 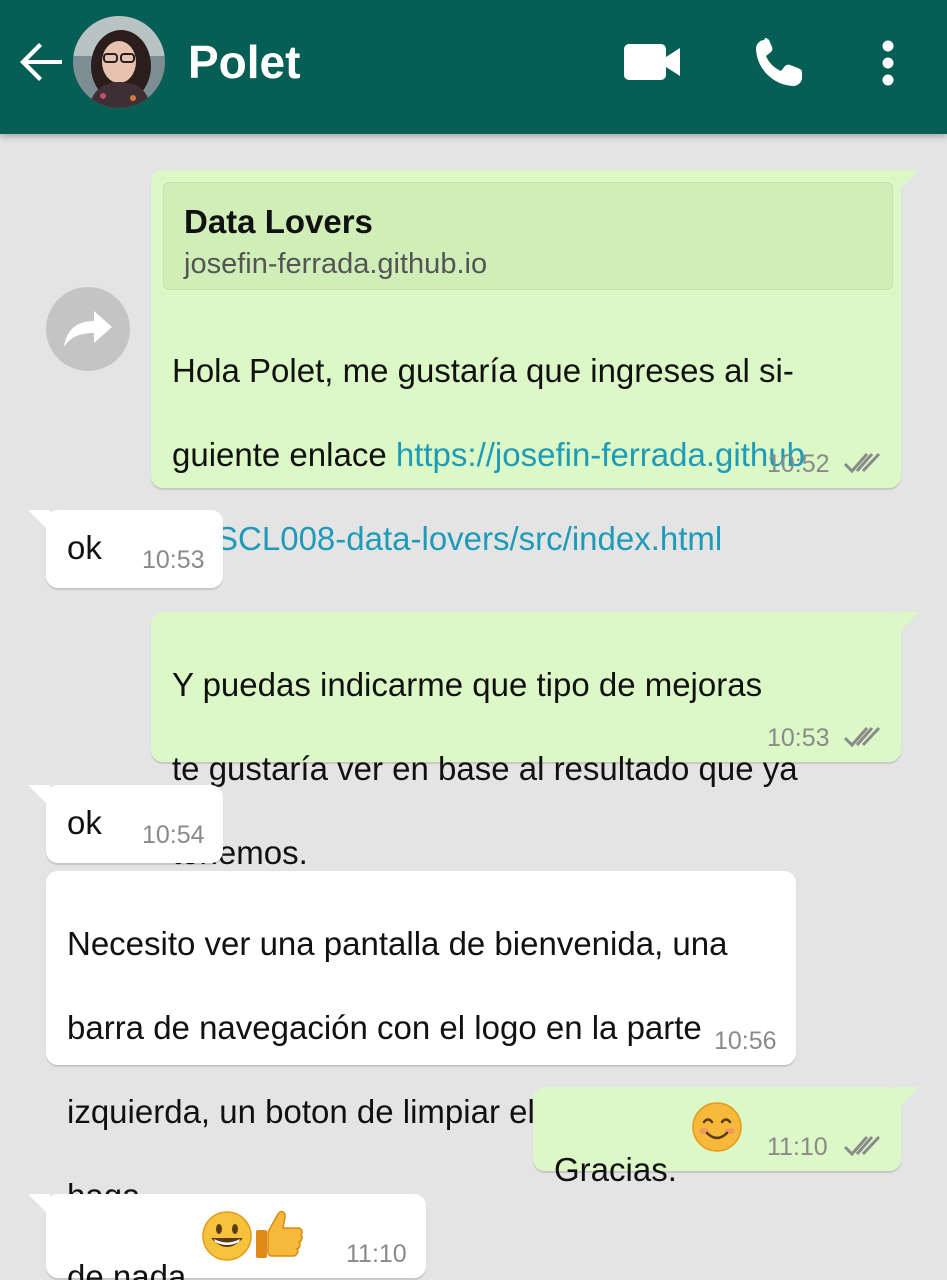 What do you see at coordinates (467, 684) in the screenshot?
I see `message-text-line: Y puedas indicarme que tipo de mejoras` at bounding box center [467, 684].